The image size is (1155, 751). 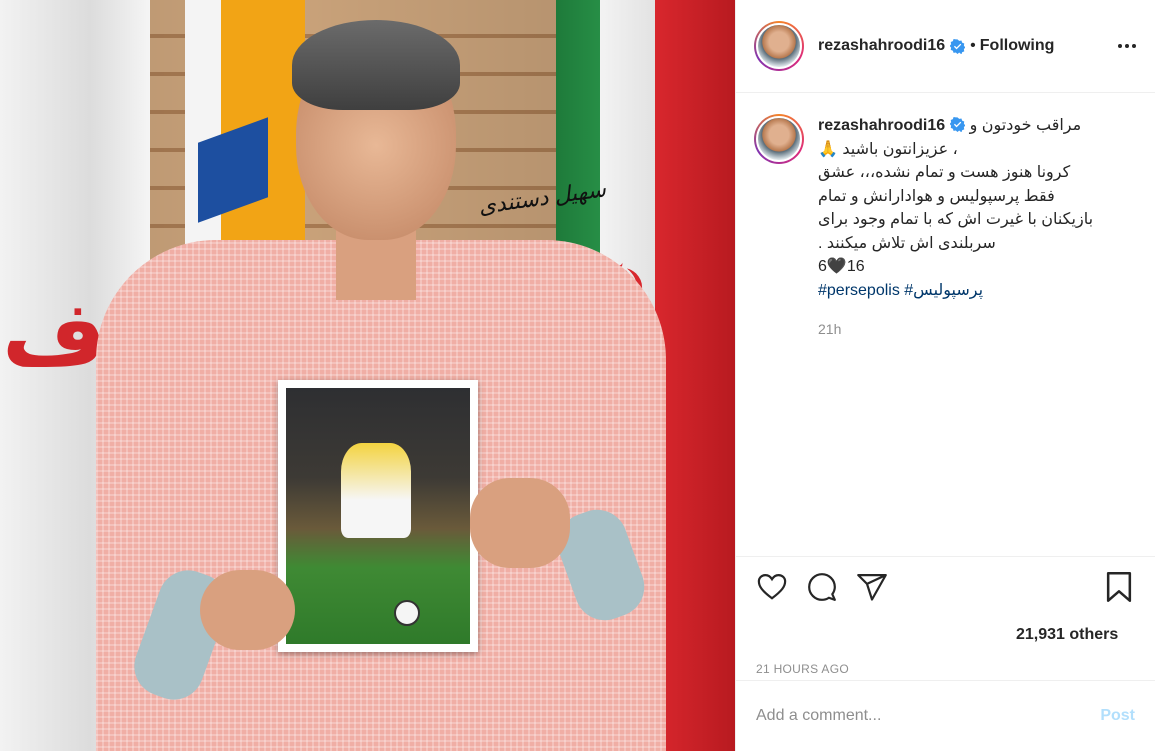 What do you see at coordinates (772, 587) in the screenshot?
I see `heart-icon` at bounding box center [772, 587].